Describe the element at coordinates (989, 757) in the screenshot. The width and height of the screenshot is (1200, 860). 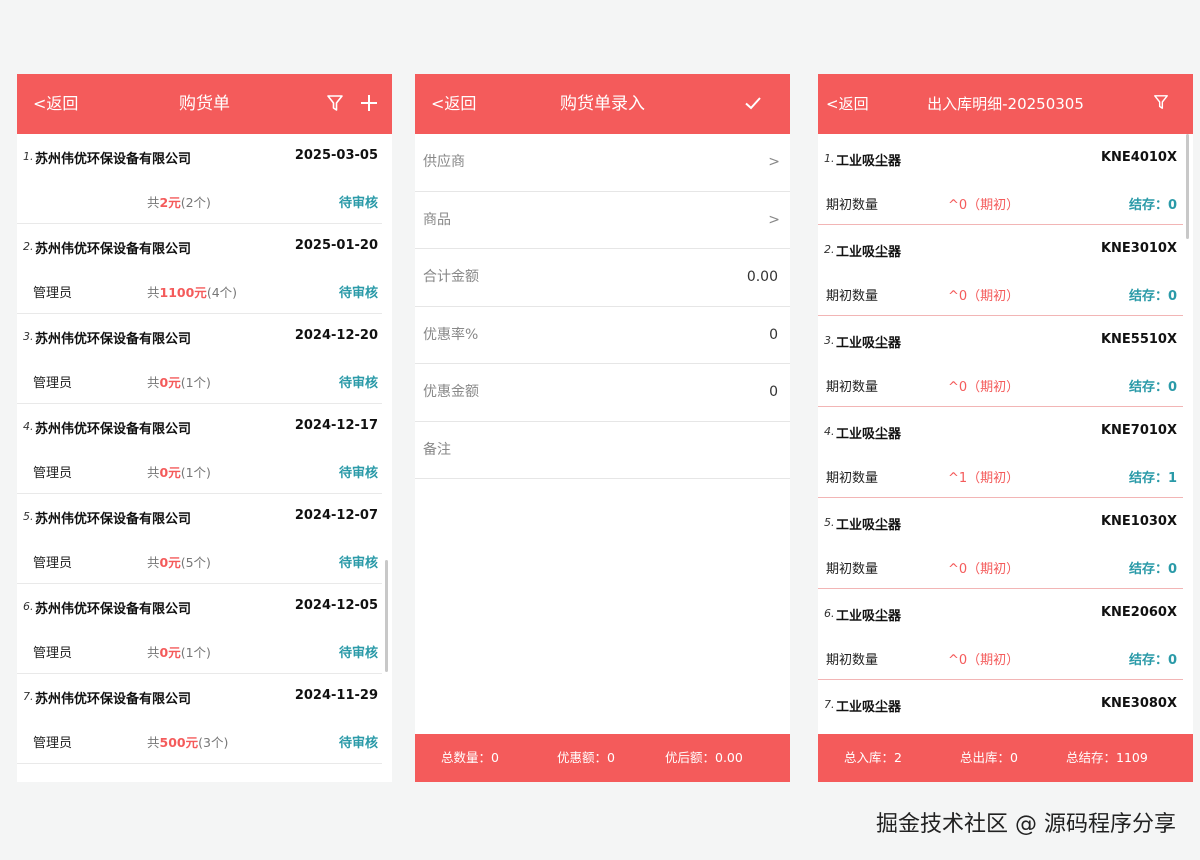
I see `total-out: 总出库：0` at that location.